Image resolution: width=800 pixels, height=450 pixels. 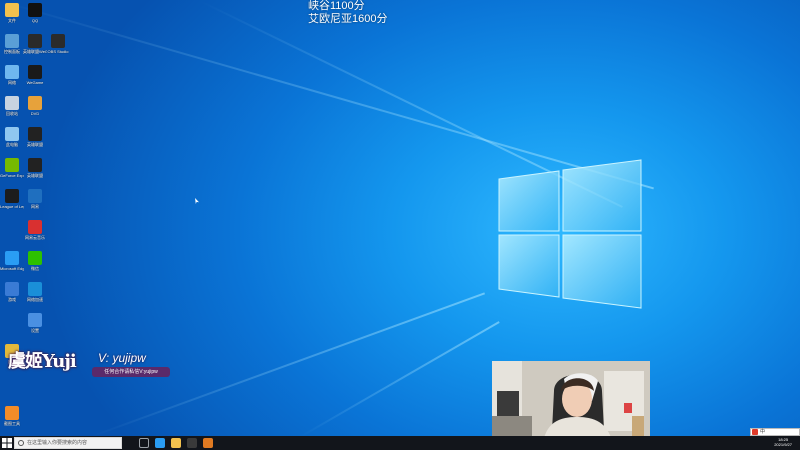 What do you see at coordinates (57, 443) in the screenshot?
I see `search-placeholder: 在这里输入你要搜索的内容` at bounding box center [57, 443].